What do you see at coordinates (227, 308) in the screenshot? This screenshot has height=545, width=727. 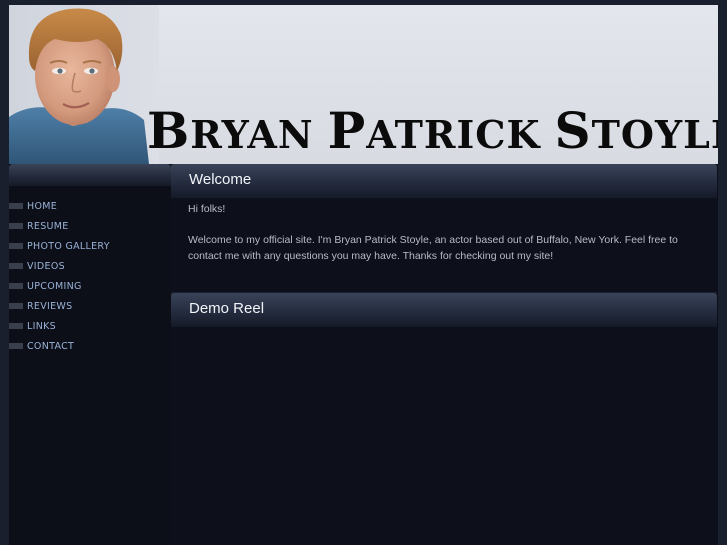 I see `demo-reel-heading: Demo Reel` at bounding box center [227, 308].